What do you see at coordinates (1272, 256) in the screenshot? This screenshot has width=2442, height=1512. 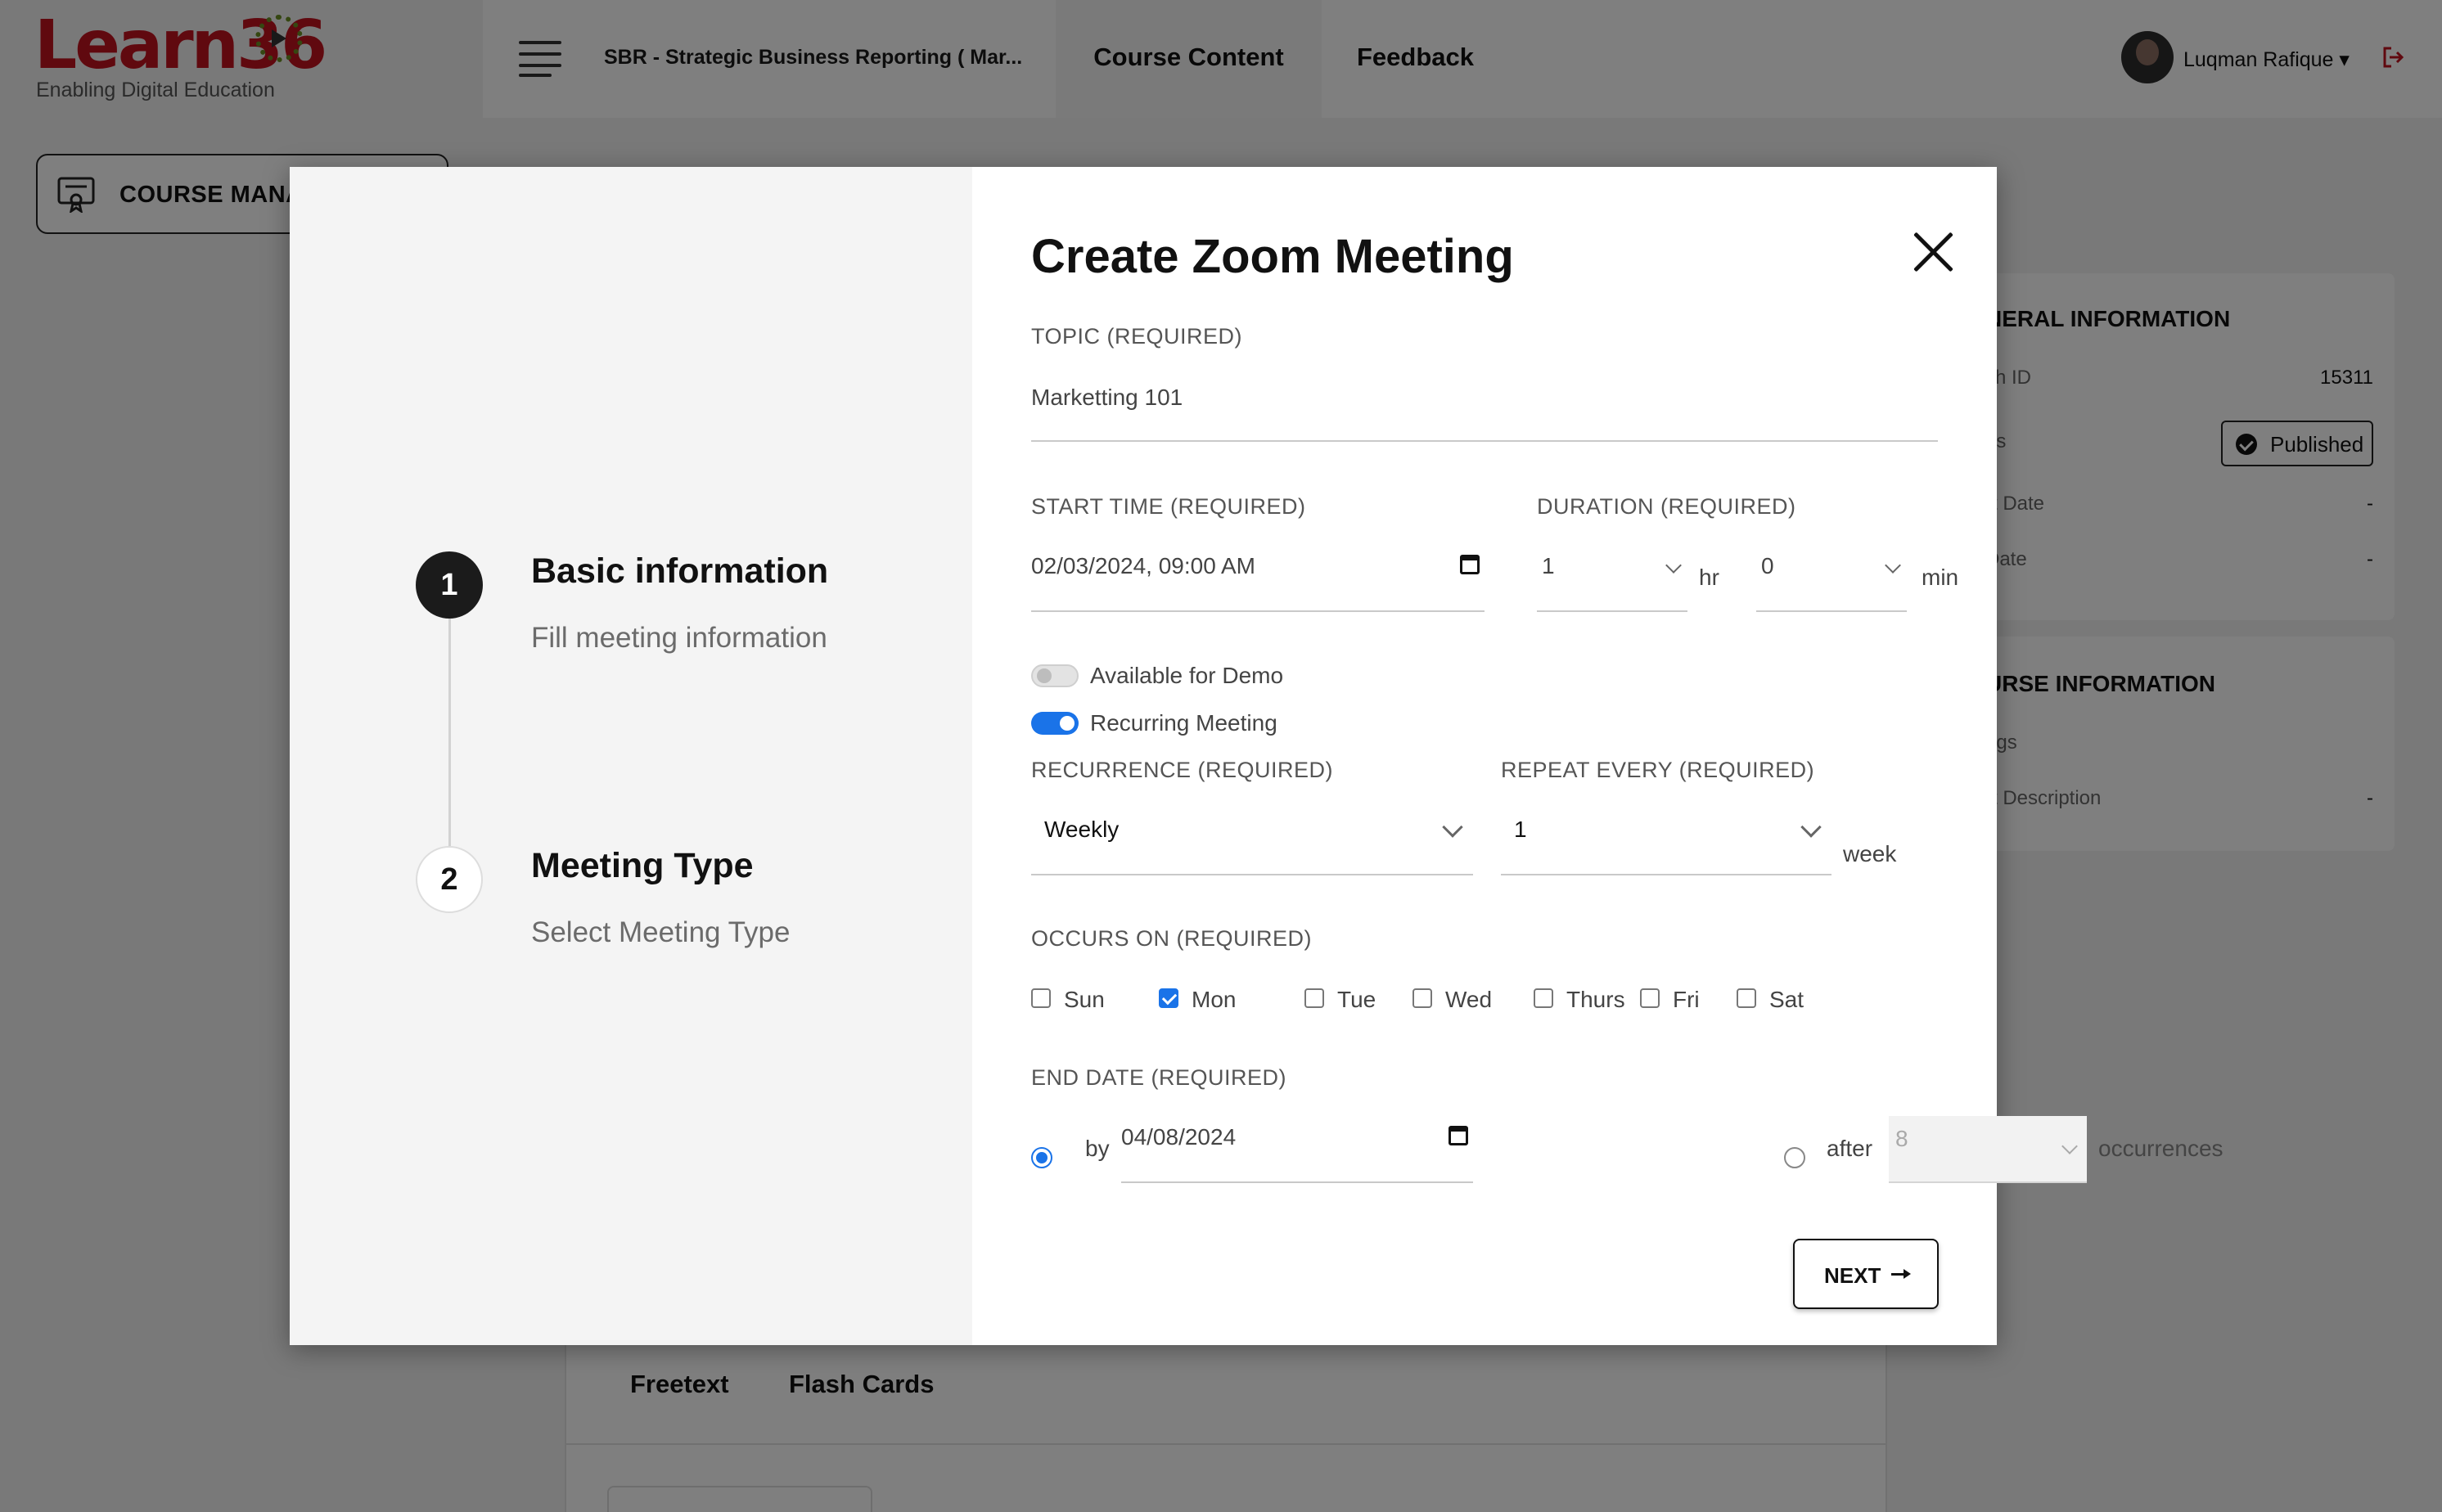 I see `modal-title: Create Zoom Meeting` at bounding box center [1272, 256].